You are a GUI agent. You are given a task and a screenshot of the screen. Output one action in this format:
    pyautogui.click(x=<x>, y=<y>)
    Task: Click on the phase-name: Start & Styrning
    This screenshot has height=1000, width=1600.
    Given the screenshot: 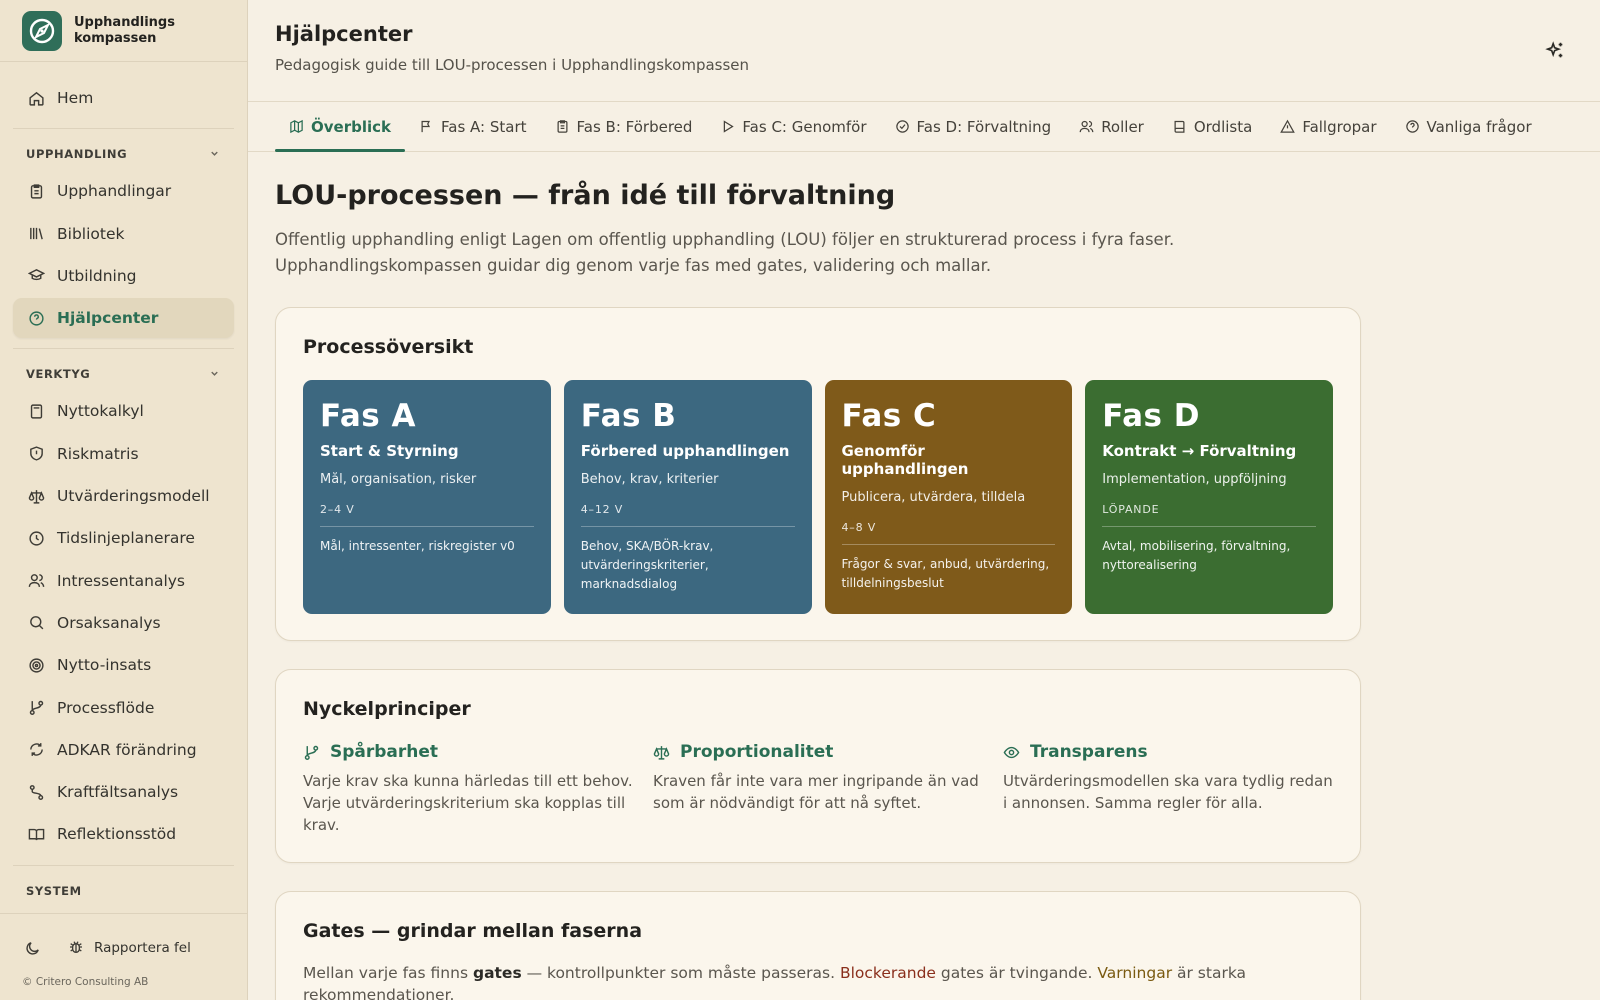 What is the action you would take?
    pyautogui.click(x=389, y=451)
    